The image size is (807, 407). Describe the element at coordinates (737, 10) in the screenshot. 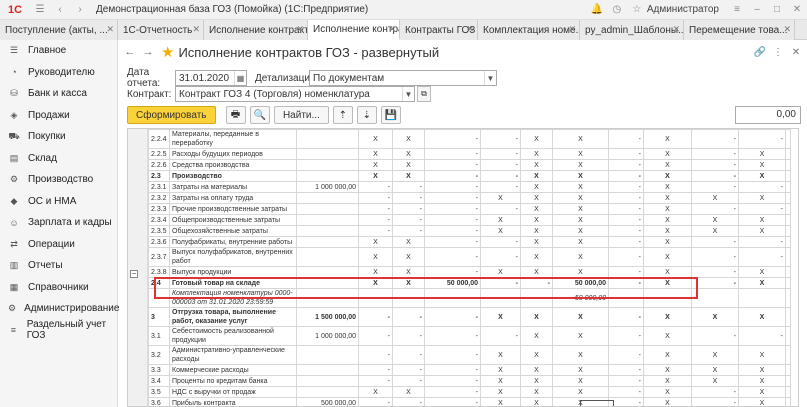

I see `settings-menu-icon: ≡` at that location.